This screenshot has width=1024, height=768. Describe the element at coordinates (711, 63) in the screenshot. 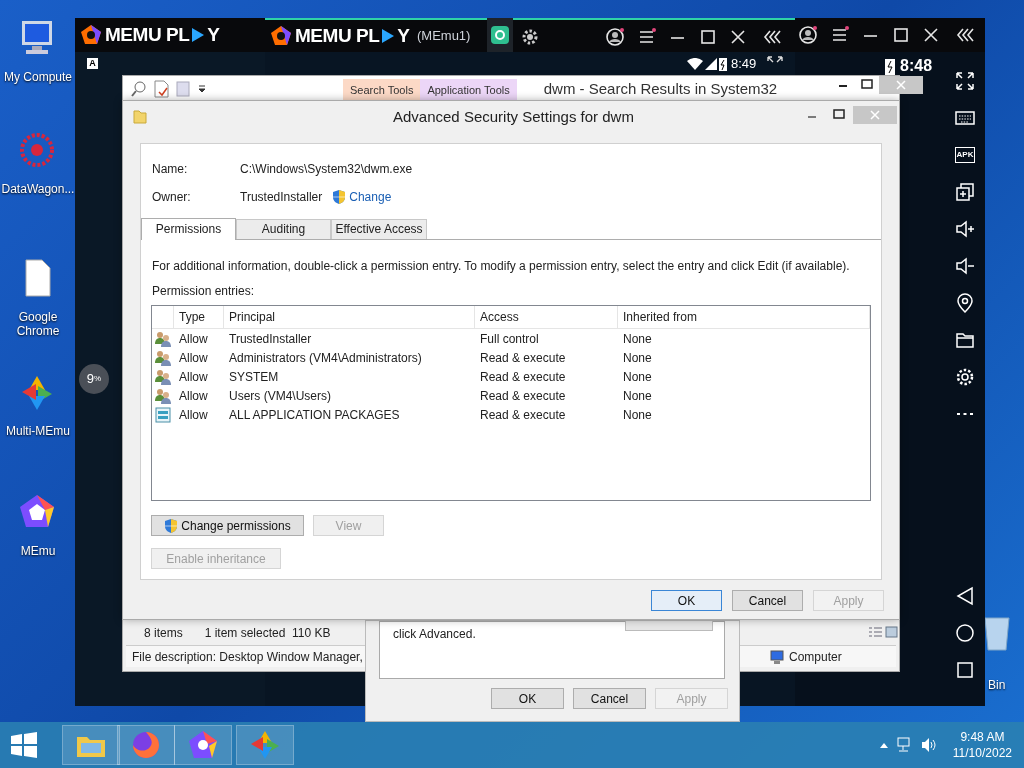

I see `signal-icon` at that location.